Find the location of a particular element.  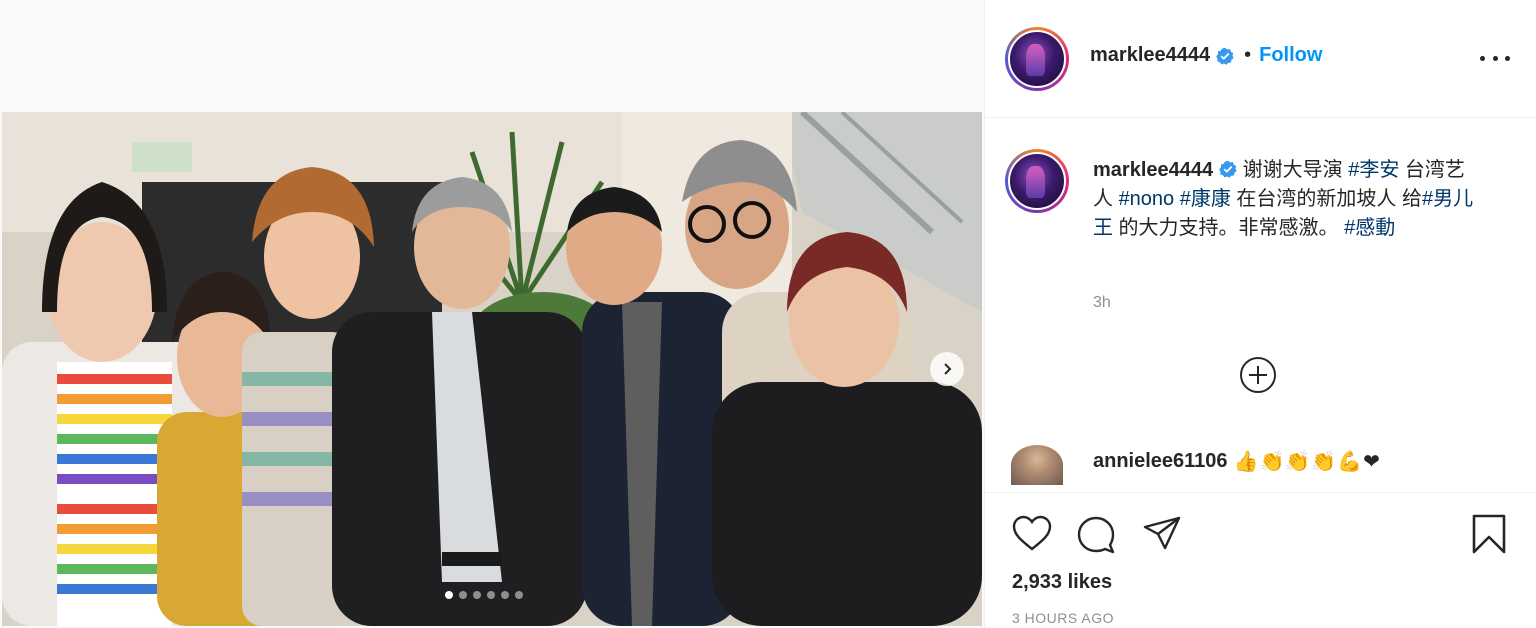

comment-item: annielee61106 👍👏👏👏💪❤ is located at coordinates (1237, 461).